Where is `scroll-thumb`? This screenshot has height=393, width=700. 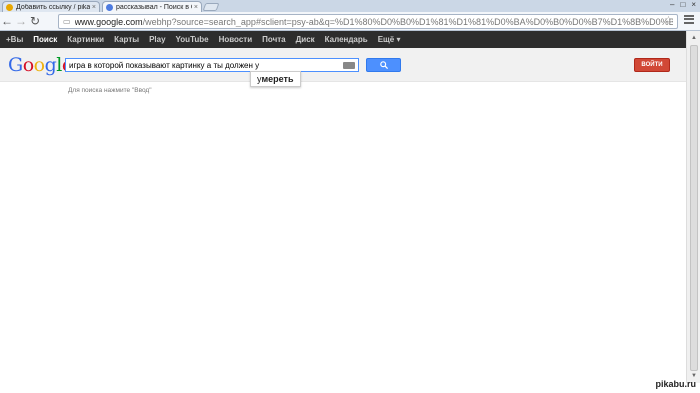 scroll-thumb is located at coordinates (694, 208).